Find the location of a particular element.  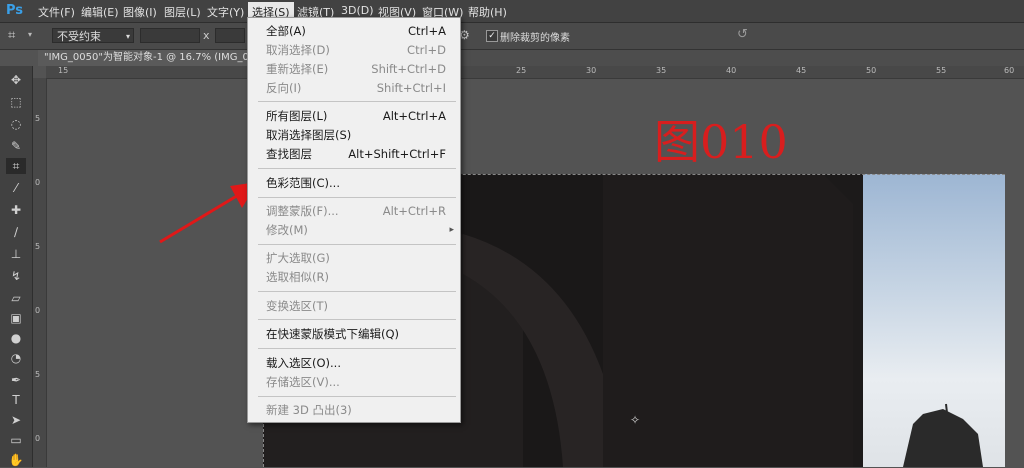

ruler-tick: 45 is located at coordinates (801, 70).